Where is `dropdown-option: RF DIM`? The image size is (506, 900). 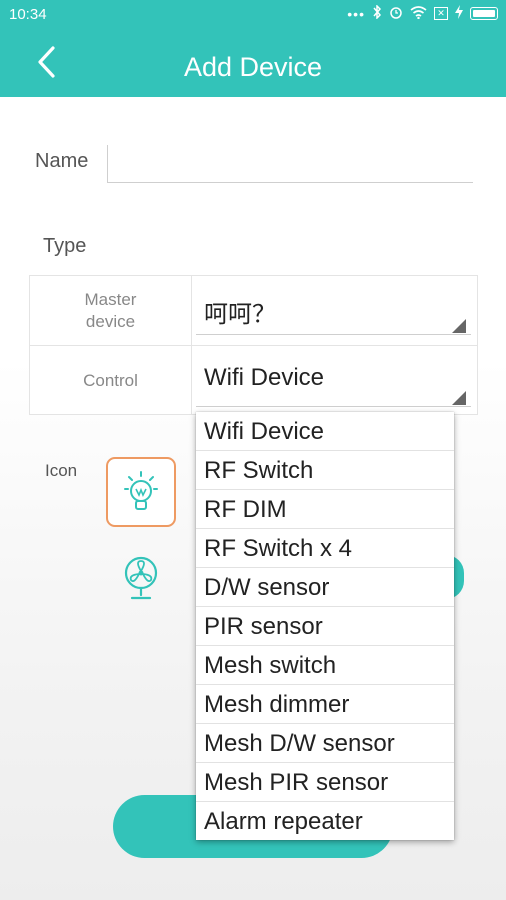
dropdown-option: RF DIM is located at coordinates (325, 509).